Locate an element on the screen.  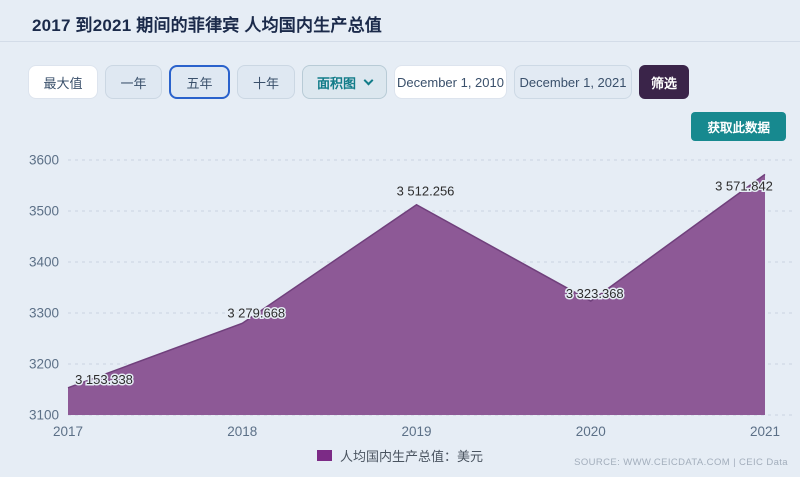
point-label: 3 153.338 is located at coordinates (104, 379).